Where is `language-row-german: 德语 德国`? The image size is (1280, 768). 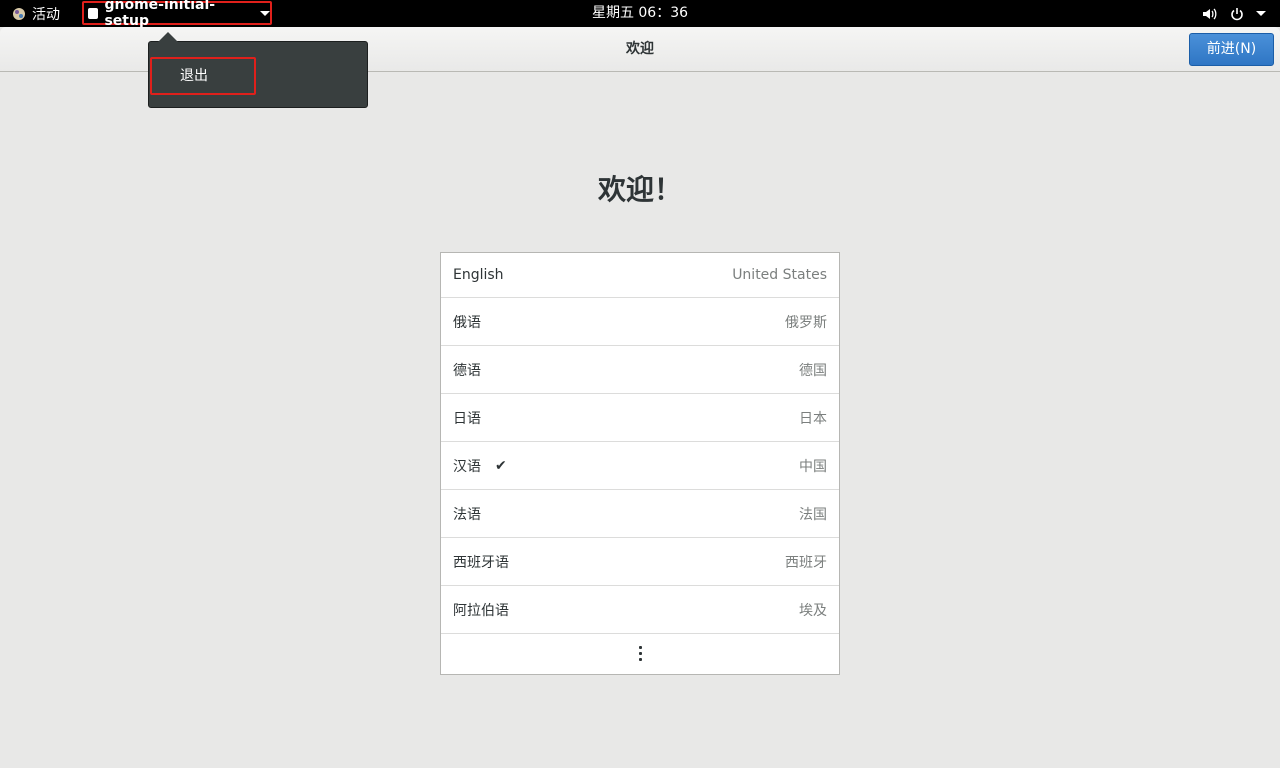
language-row-german: 德语 德国 is located at coordinates (640, 370).